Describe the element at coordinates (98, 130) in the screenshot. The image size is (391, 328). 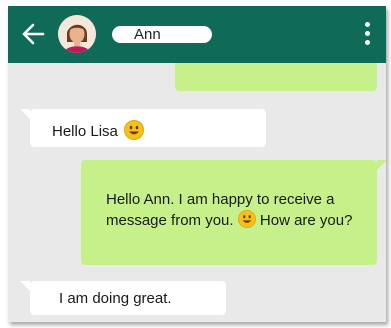
I see `message-text: Hello Lisa` at that location.